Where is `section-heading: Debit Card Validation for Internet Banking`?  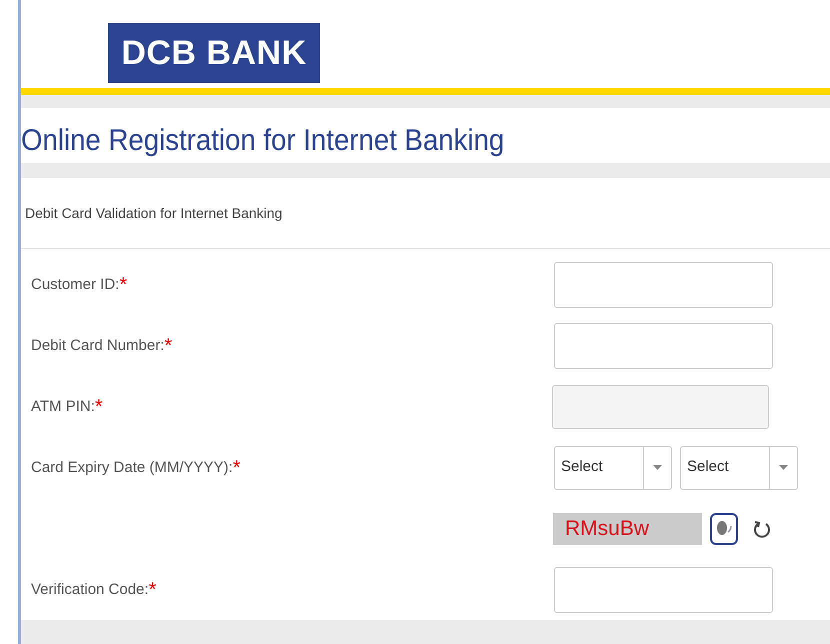
section-heading: Debit Card Validation for Internet Banking is located at coordinates (153, 213).